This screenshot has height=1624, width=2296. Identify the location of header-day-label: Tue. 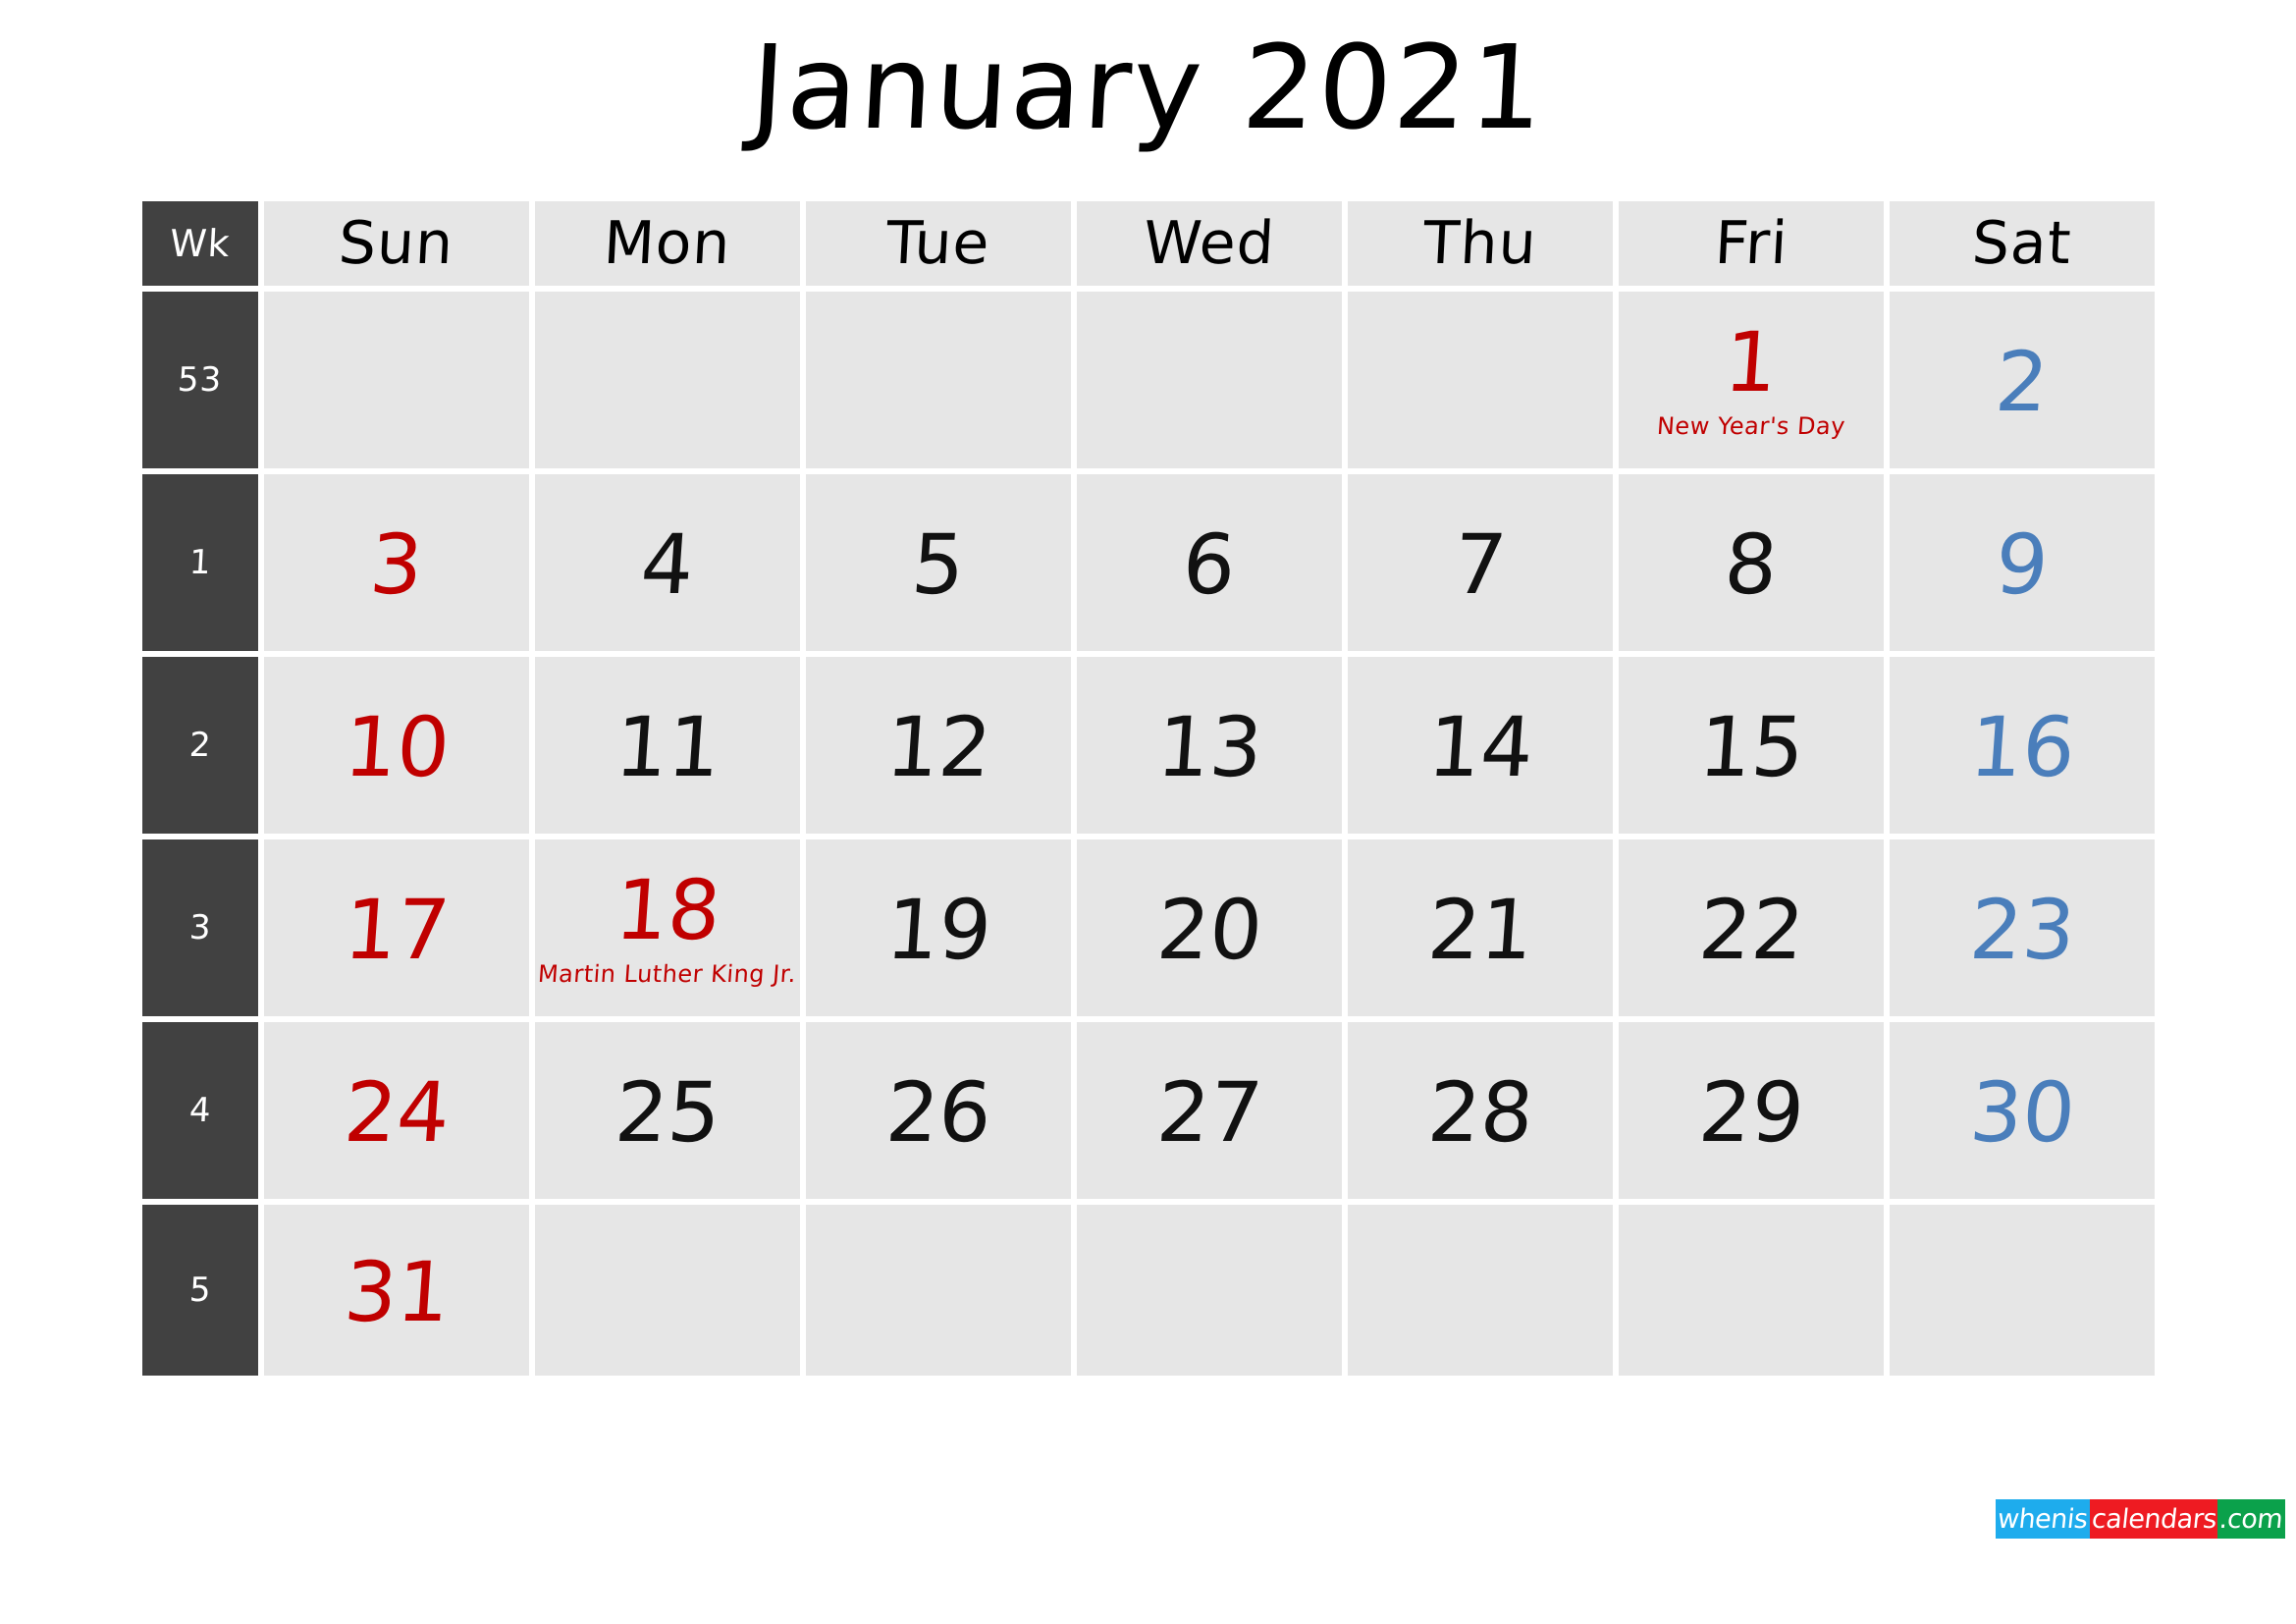
(938, 243).